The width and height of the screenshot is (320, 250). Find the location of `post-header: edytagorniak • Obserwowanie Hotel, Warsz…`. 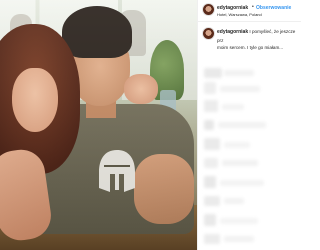

post-header: edytagorniak • Obserwowanie Hotel, Warsz… is located at coordinates (249, 11).